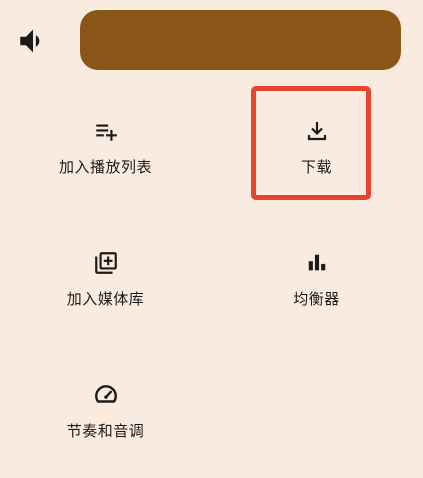 The height and width of the screenshot is (478, 423). Describe the element at coordinates (106, 131) in the screenshot. I see `playlist-add-icon` at that location.